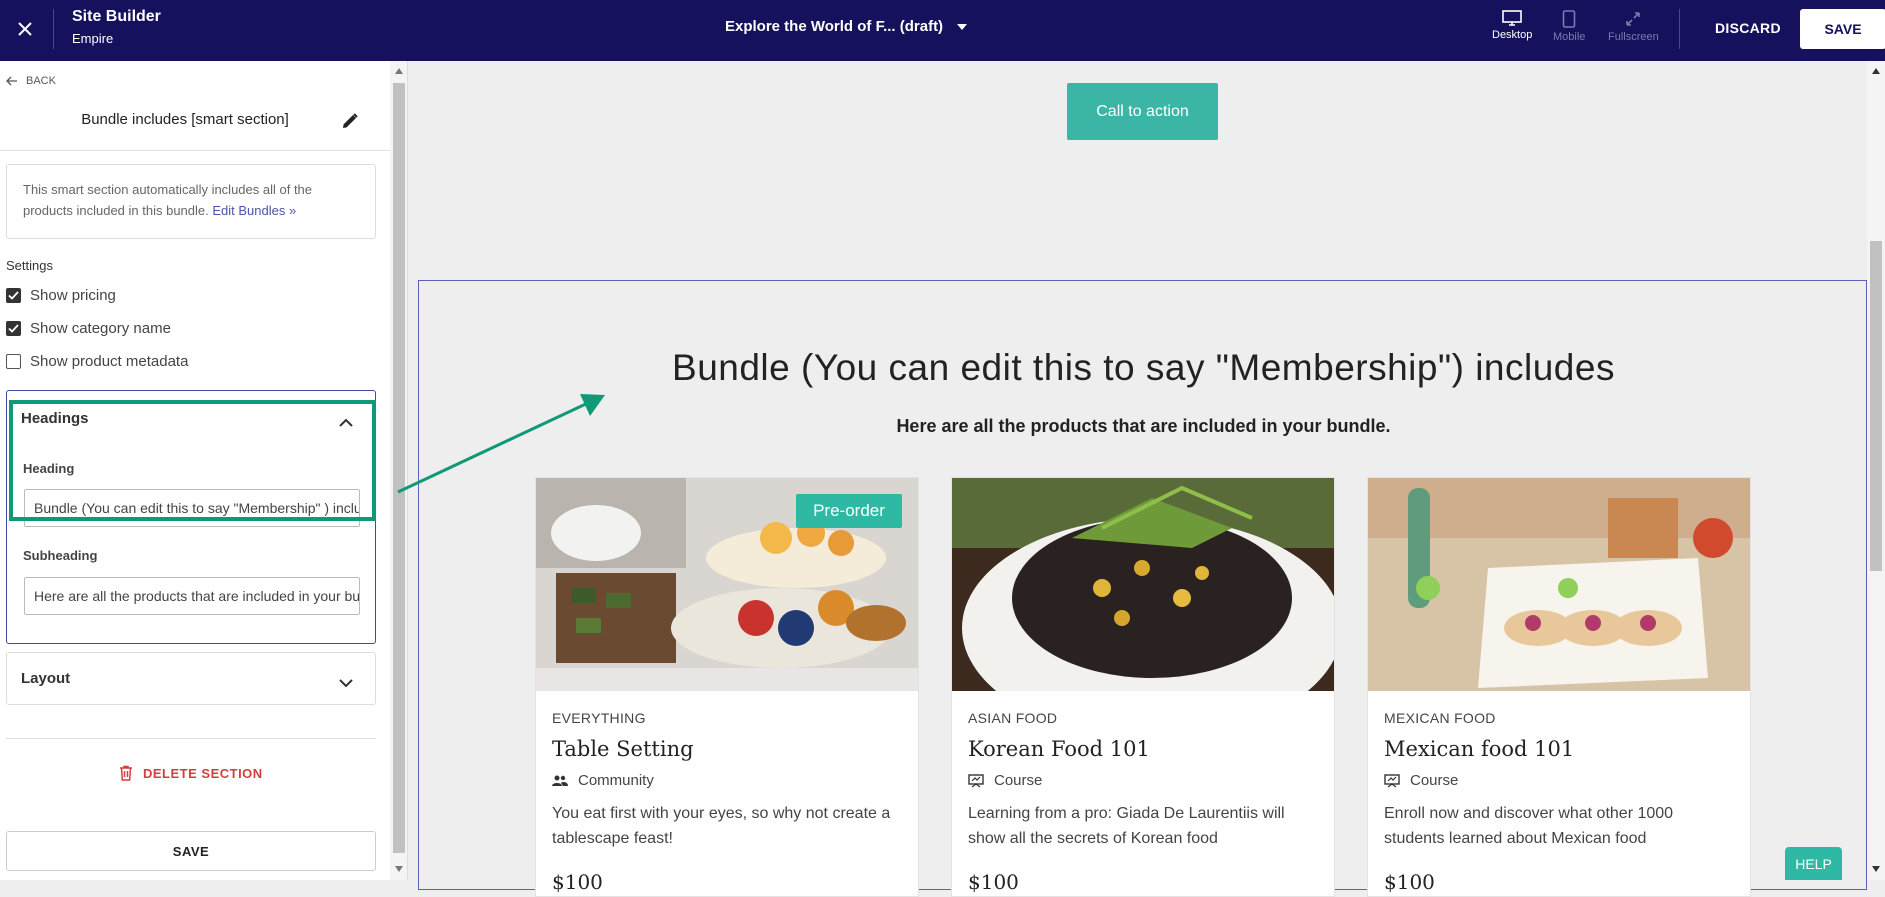 The width and height of the screenshot is (1885, 897). Describe the element at coordinates (61, 295) in the screenshot. I see `show-pricing-checkbox: Show pricing` at that location.